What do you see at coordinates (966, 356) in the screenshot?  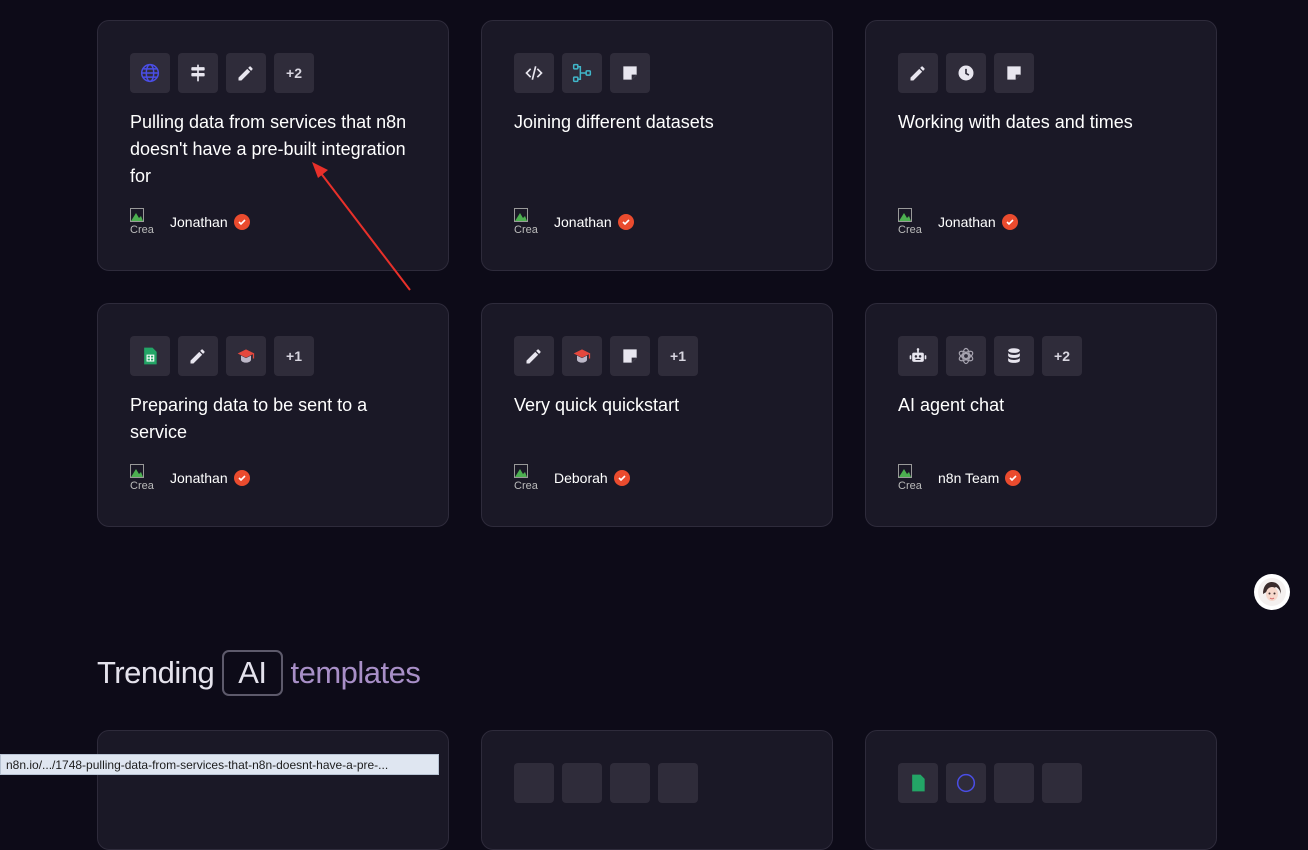 I see `openai-icon` at bounding box center [966, 356].